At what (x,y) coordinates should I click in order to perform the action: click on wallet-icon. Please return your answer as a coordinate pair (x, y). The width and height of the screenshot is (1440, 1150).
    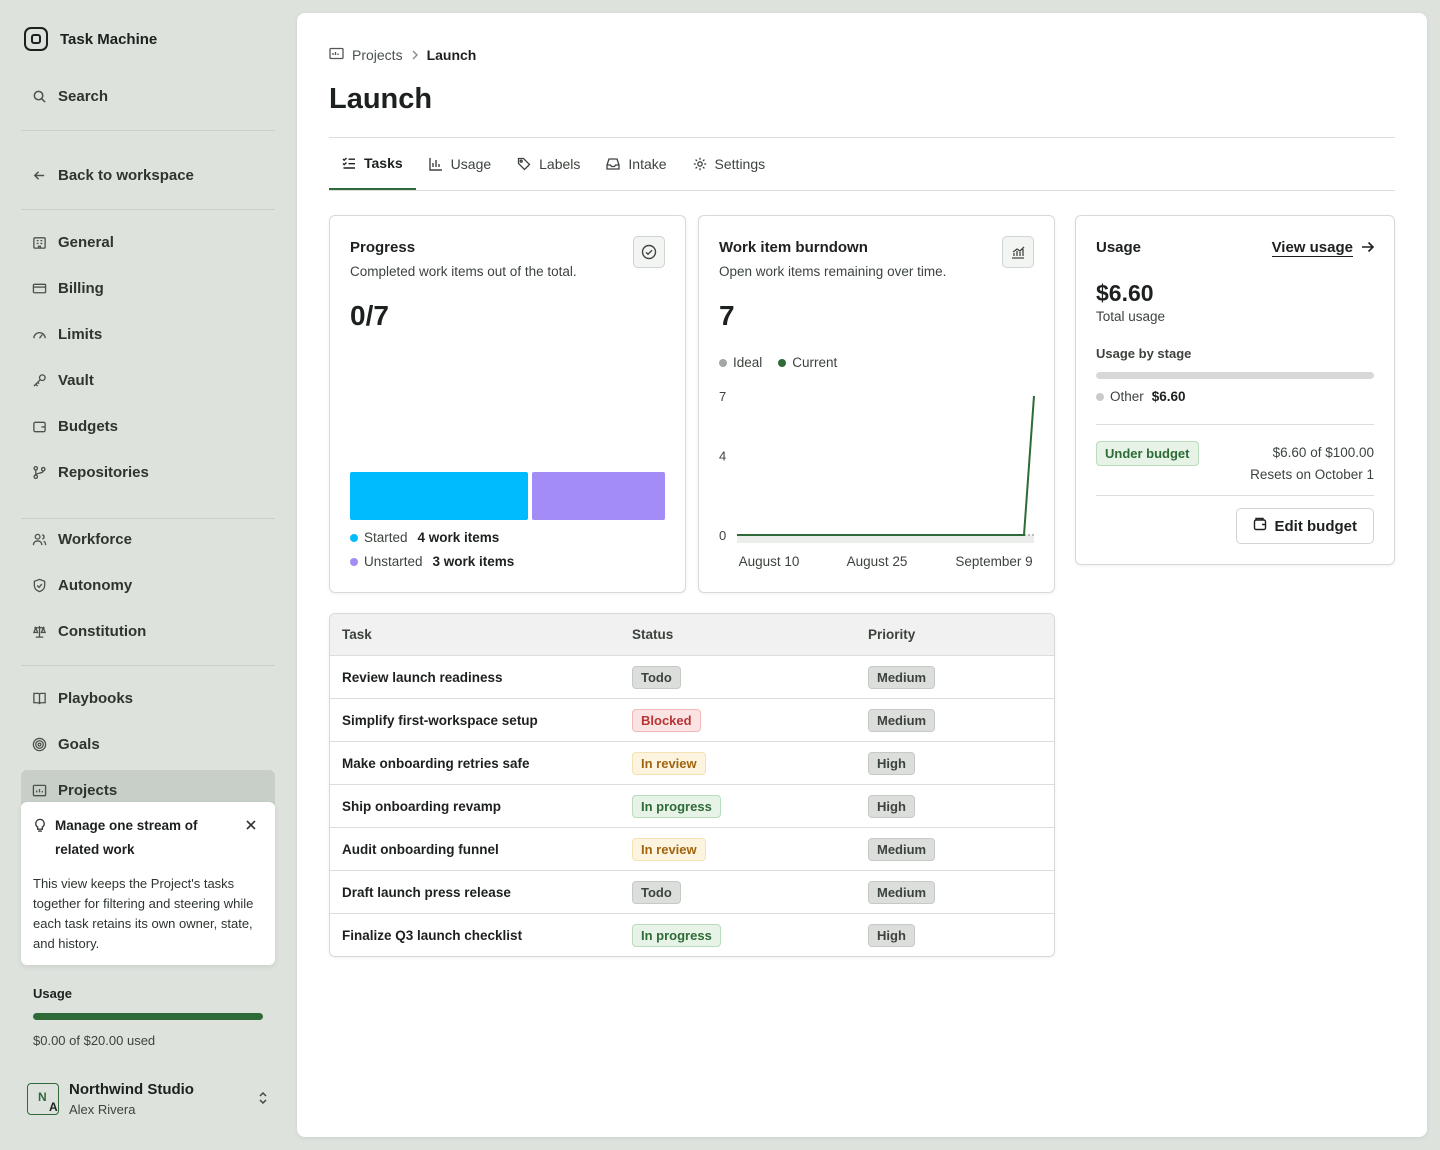
    Looking at the image, I should click on (1260, 526).